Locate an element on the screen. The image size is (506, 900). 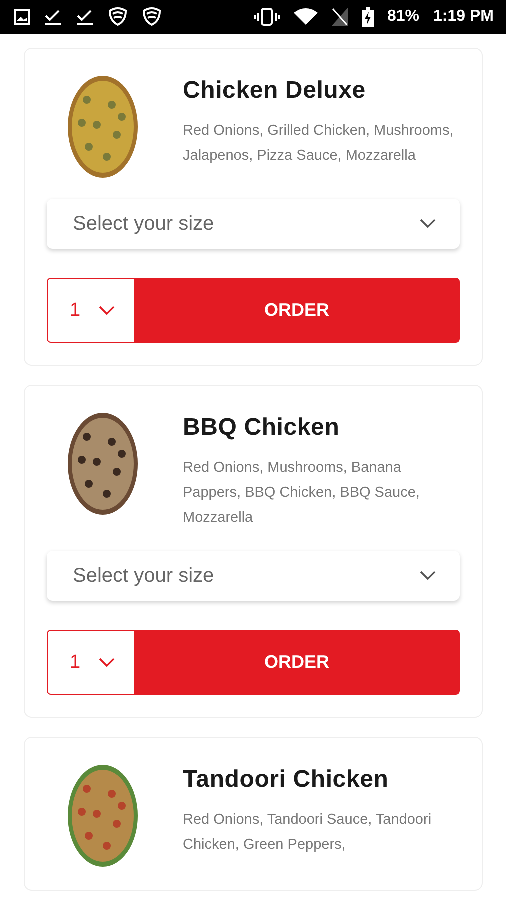
pizza-name: Chicken Deluxe is located at coordinates (275, 91).